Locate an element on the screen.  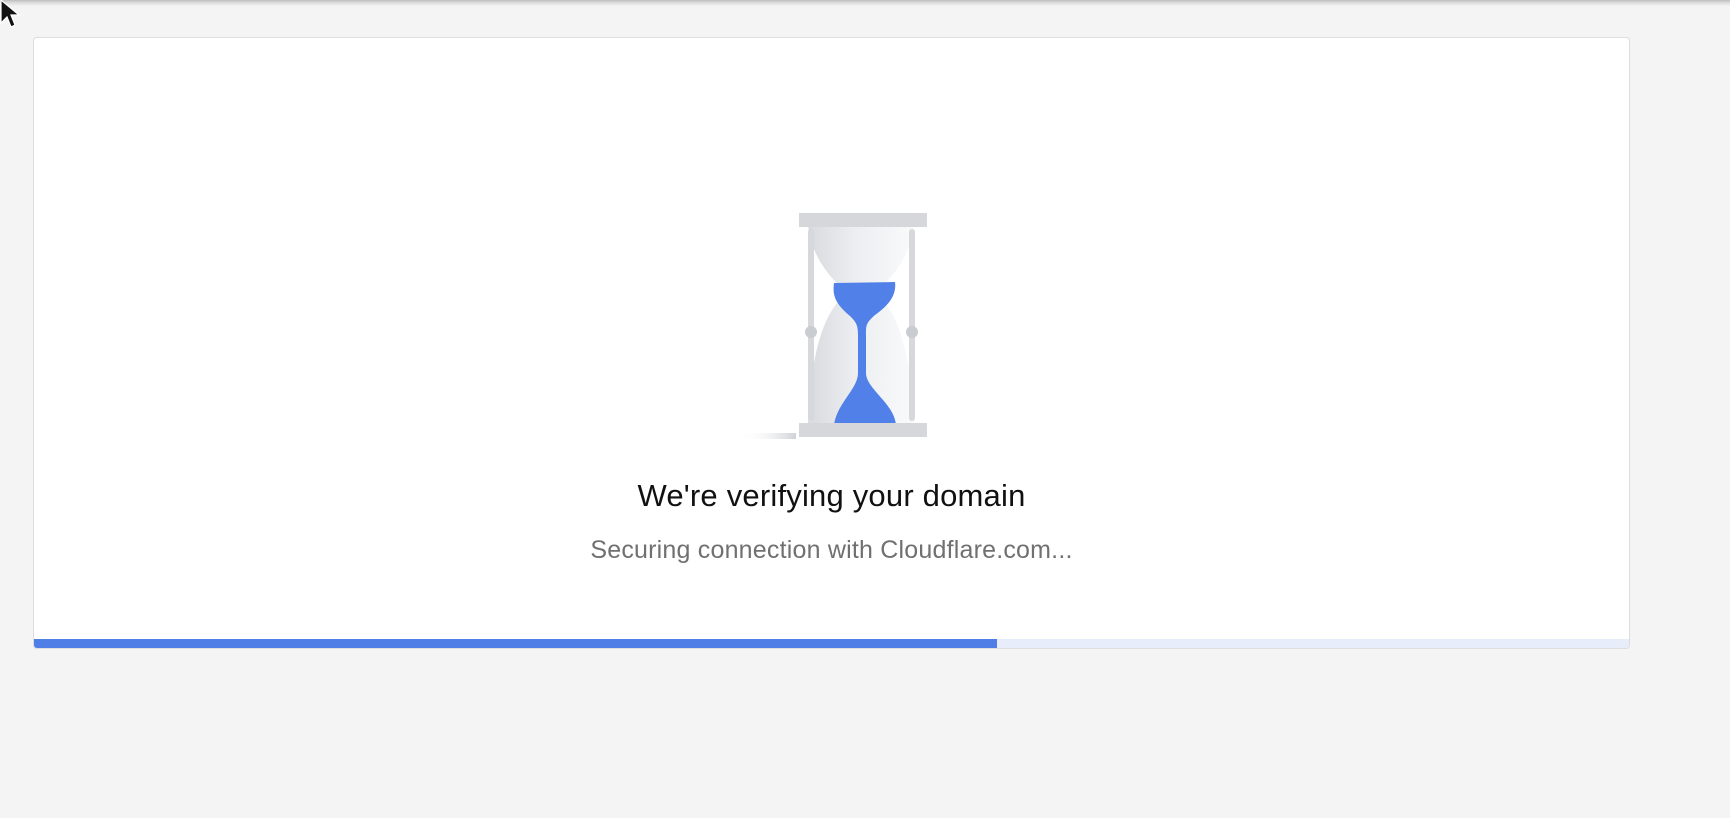
hourglass-icon is located at coordinates (833, 326).